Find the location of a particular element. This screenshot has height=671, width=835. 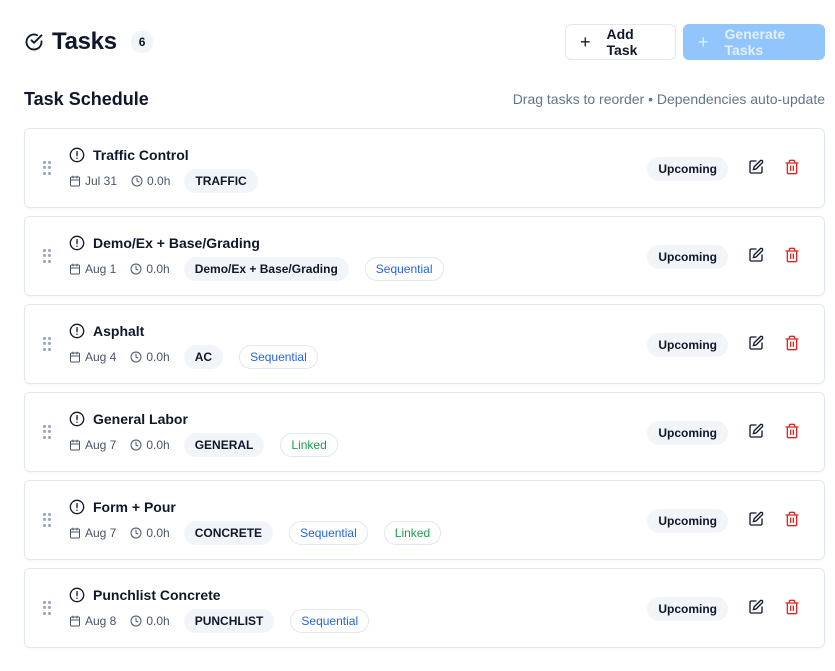

task-title-row: Demo/Ex + Base/Grading is located at coordinates (164, 243).